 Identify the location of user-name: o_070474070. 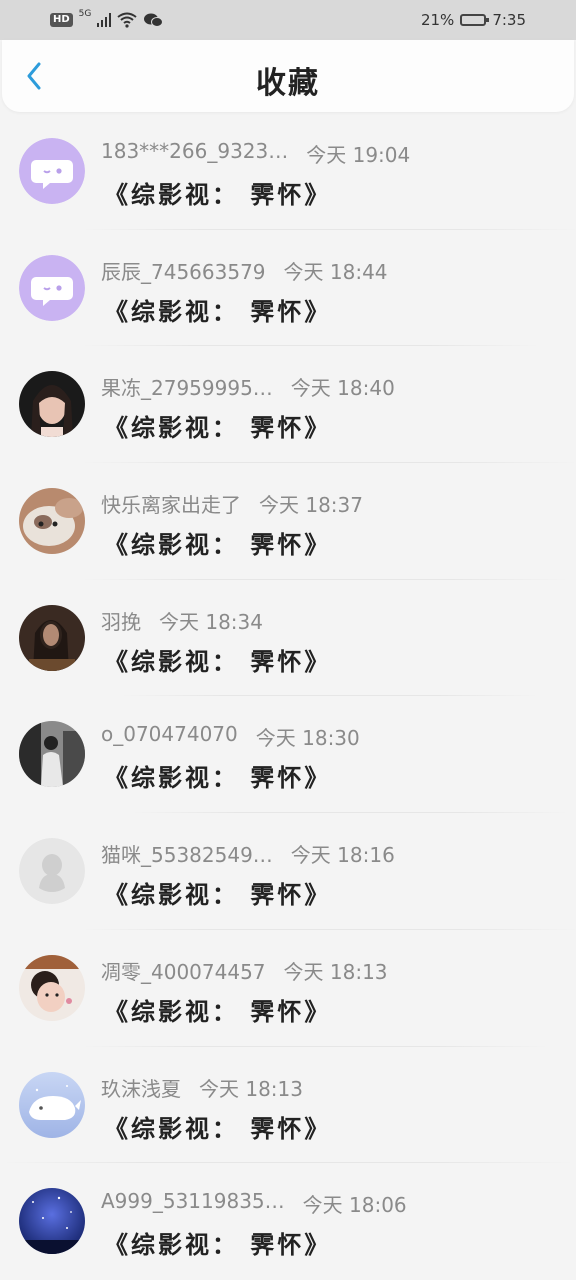
(169, 736).